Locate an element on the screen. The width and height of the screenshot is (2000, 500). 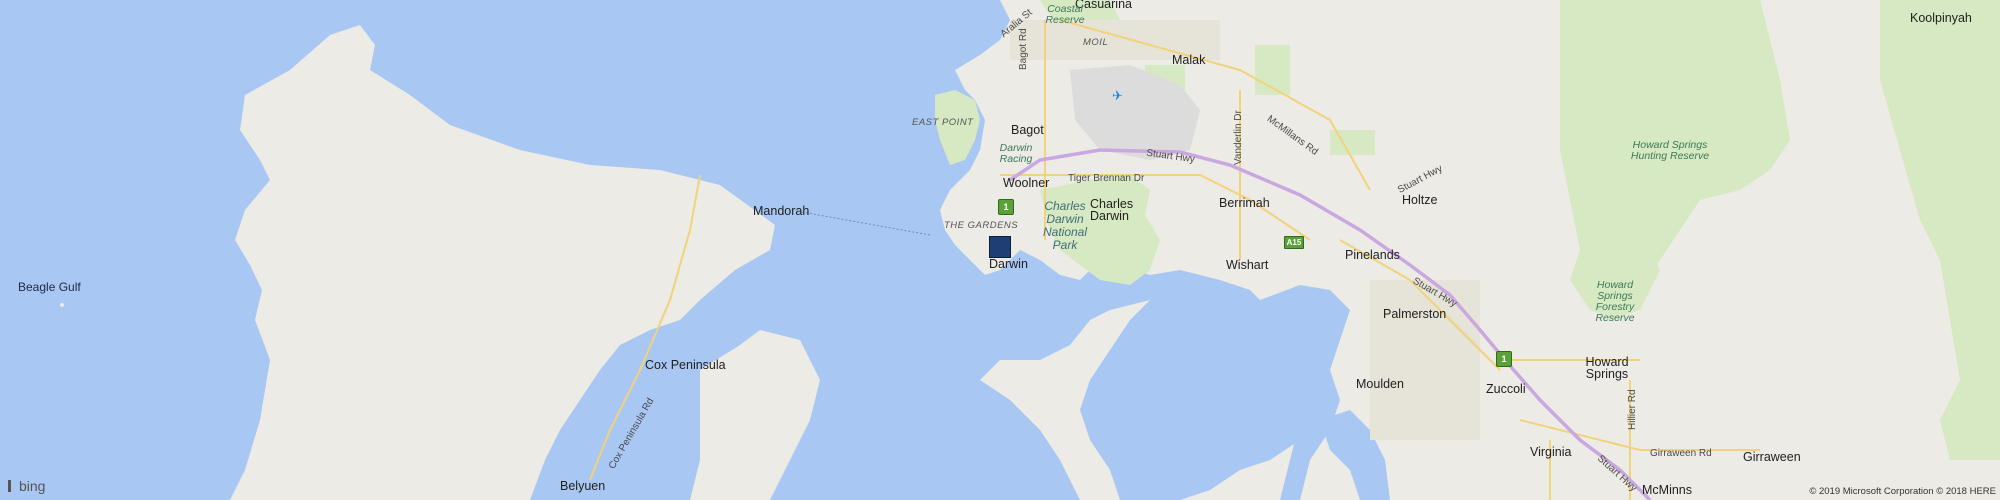
place-palmerston: Palmerston is located at coordinates (1415, 314).